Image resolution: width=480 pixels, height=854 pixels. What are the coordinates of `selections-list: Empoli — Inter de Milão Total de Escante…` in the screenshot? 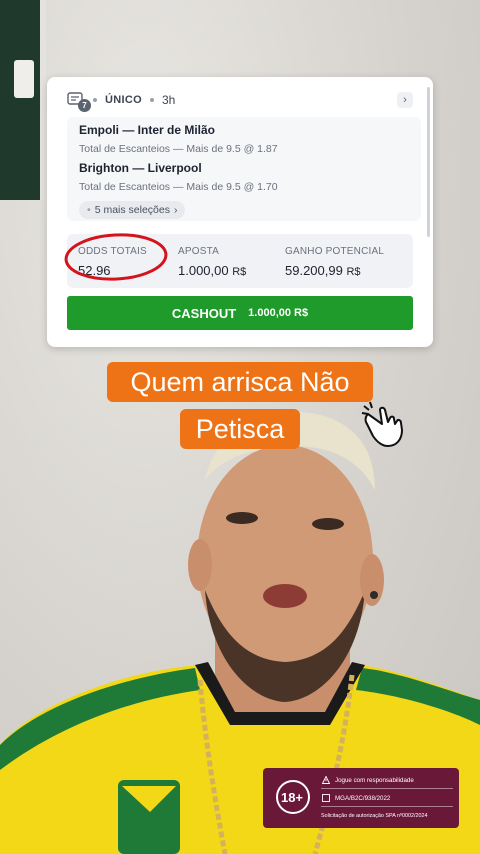 It's located at (244, 169).